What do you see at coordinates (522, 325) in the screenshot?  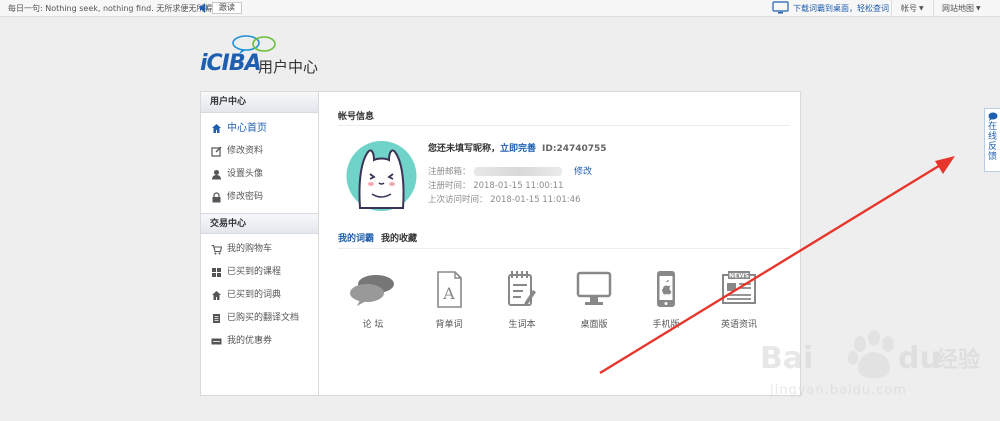 I see `tile-label: 生词本` at bounding box center [522, 325].